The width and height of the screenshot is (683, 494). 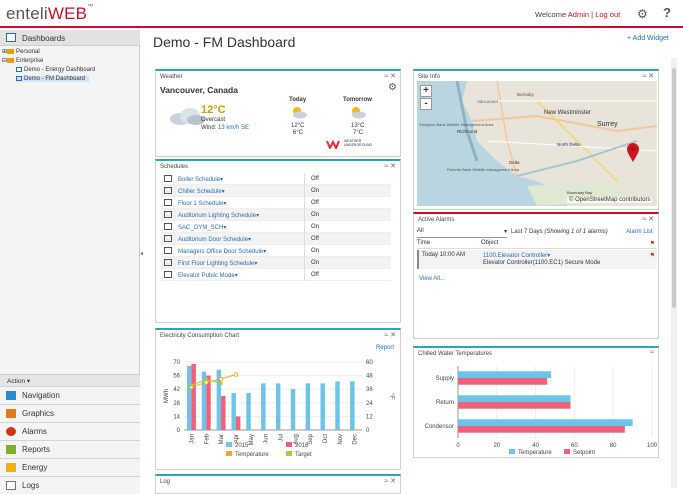 What do you see at coordinates (578, 14) in the screenshot?
I see `user-link: Admin` at bounding box center [578, 14].